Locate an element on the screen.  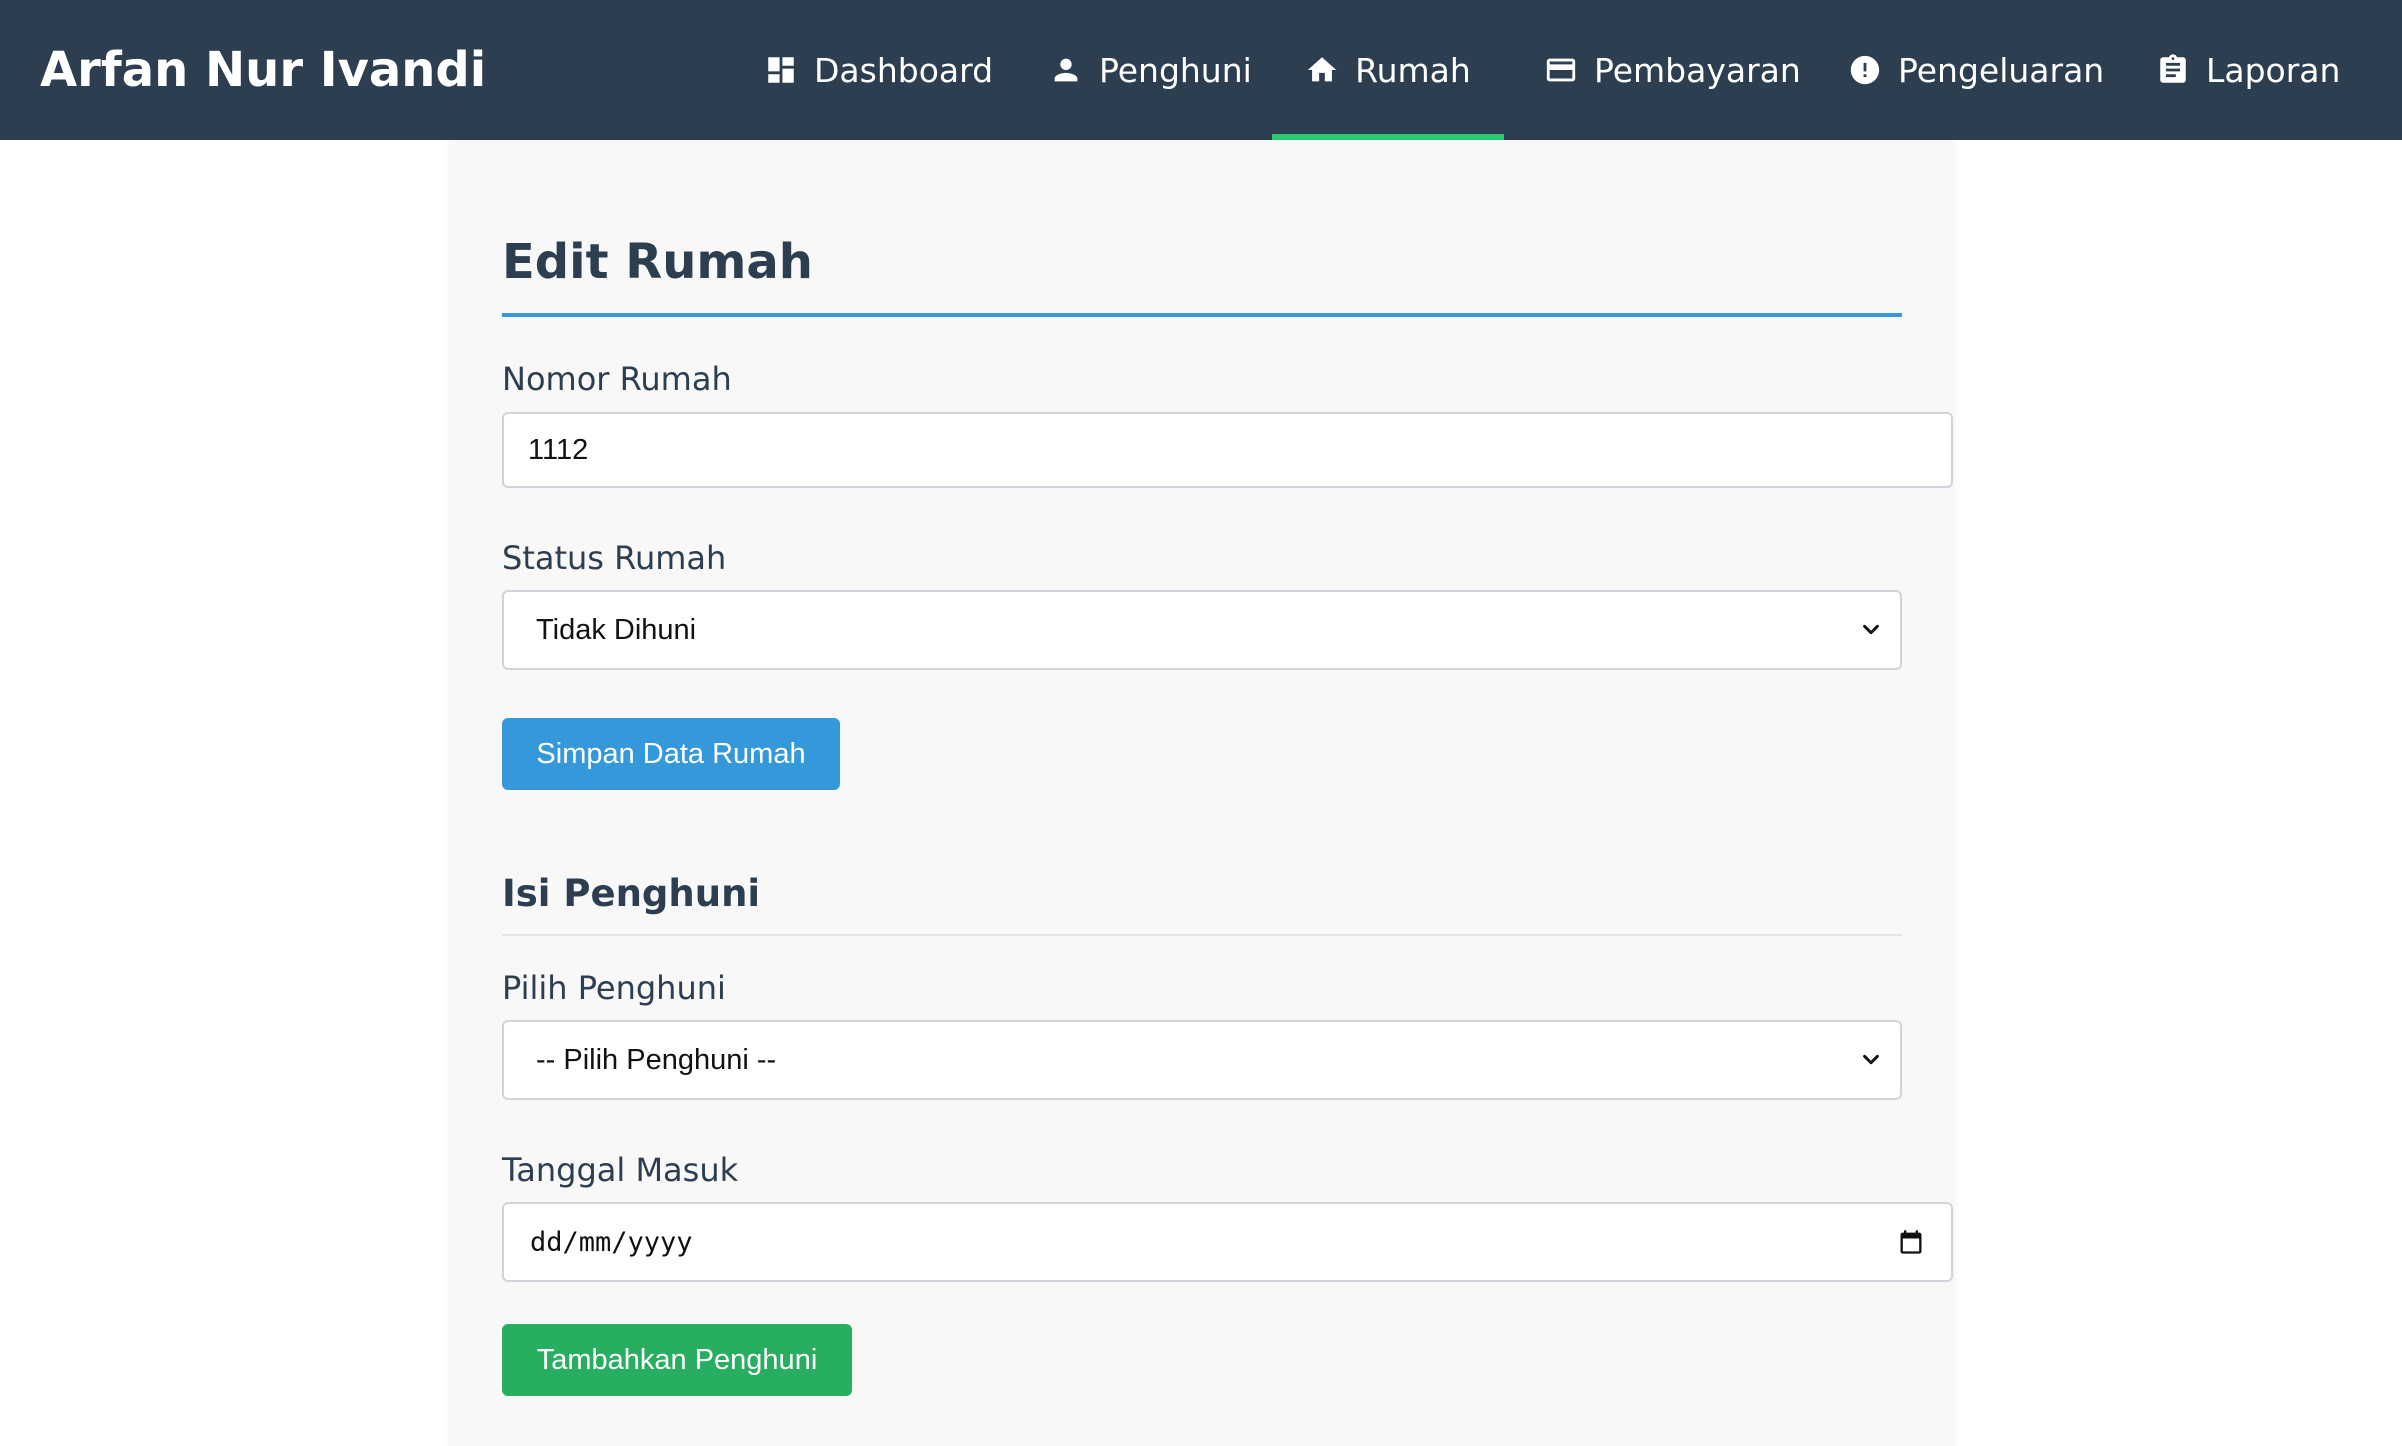
credit-card-icon is located at coordinates (1561, 70).